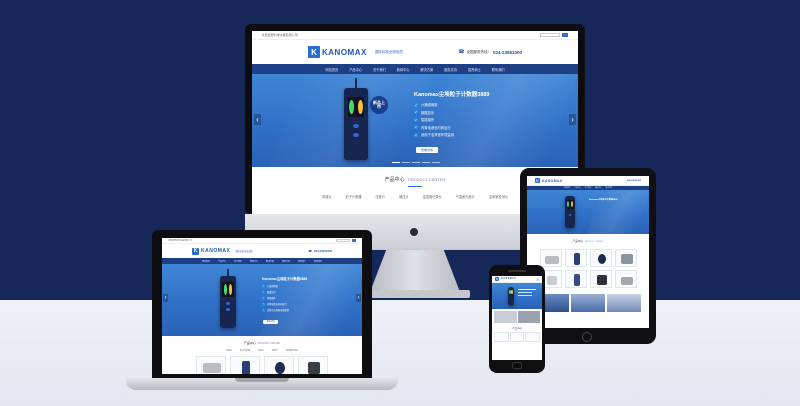 The height and width of the screenshot is (406, 800). What do you see at coordinates (498, 196) in the screenshot?
I see `category-tab: 洁净室检测仪` at bounding box center [498, 196].